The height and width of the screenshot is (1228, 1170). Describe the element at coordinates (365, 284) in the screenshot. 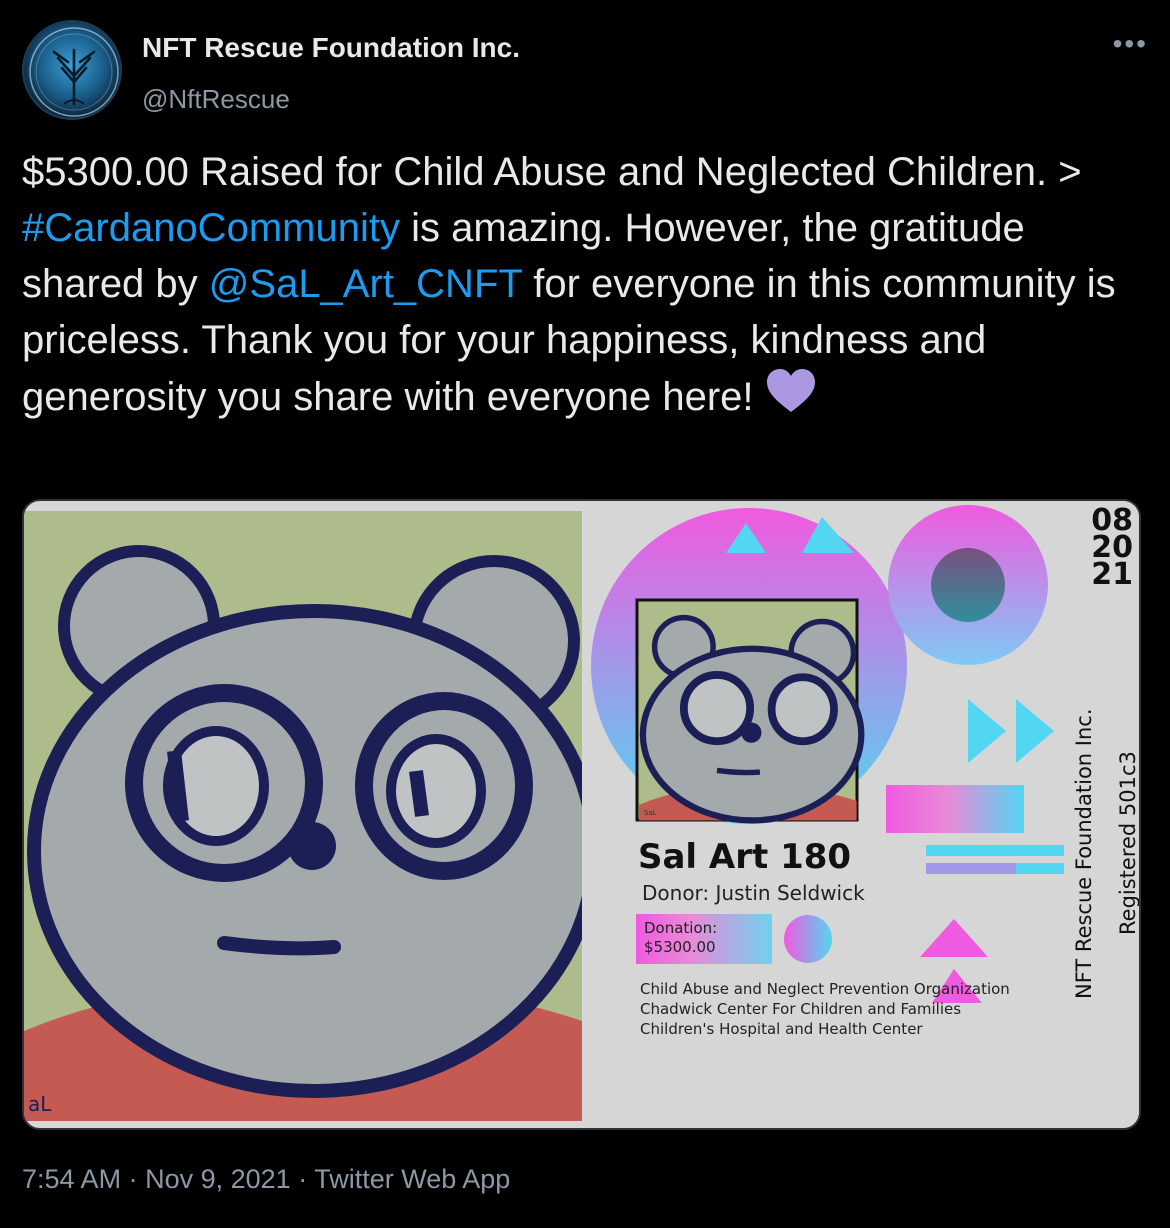

I see `mention-link: @SaL_Art_CNFT` at that location.